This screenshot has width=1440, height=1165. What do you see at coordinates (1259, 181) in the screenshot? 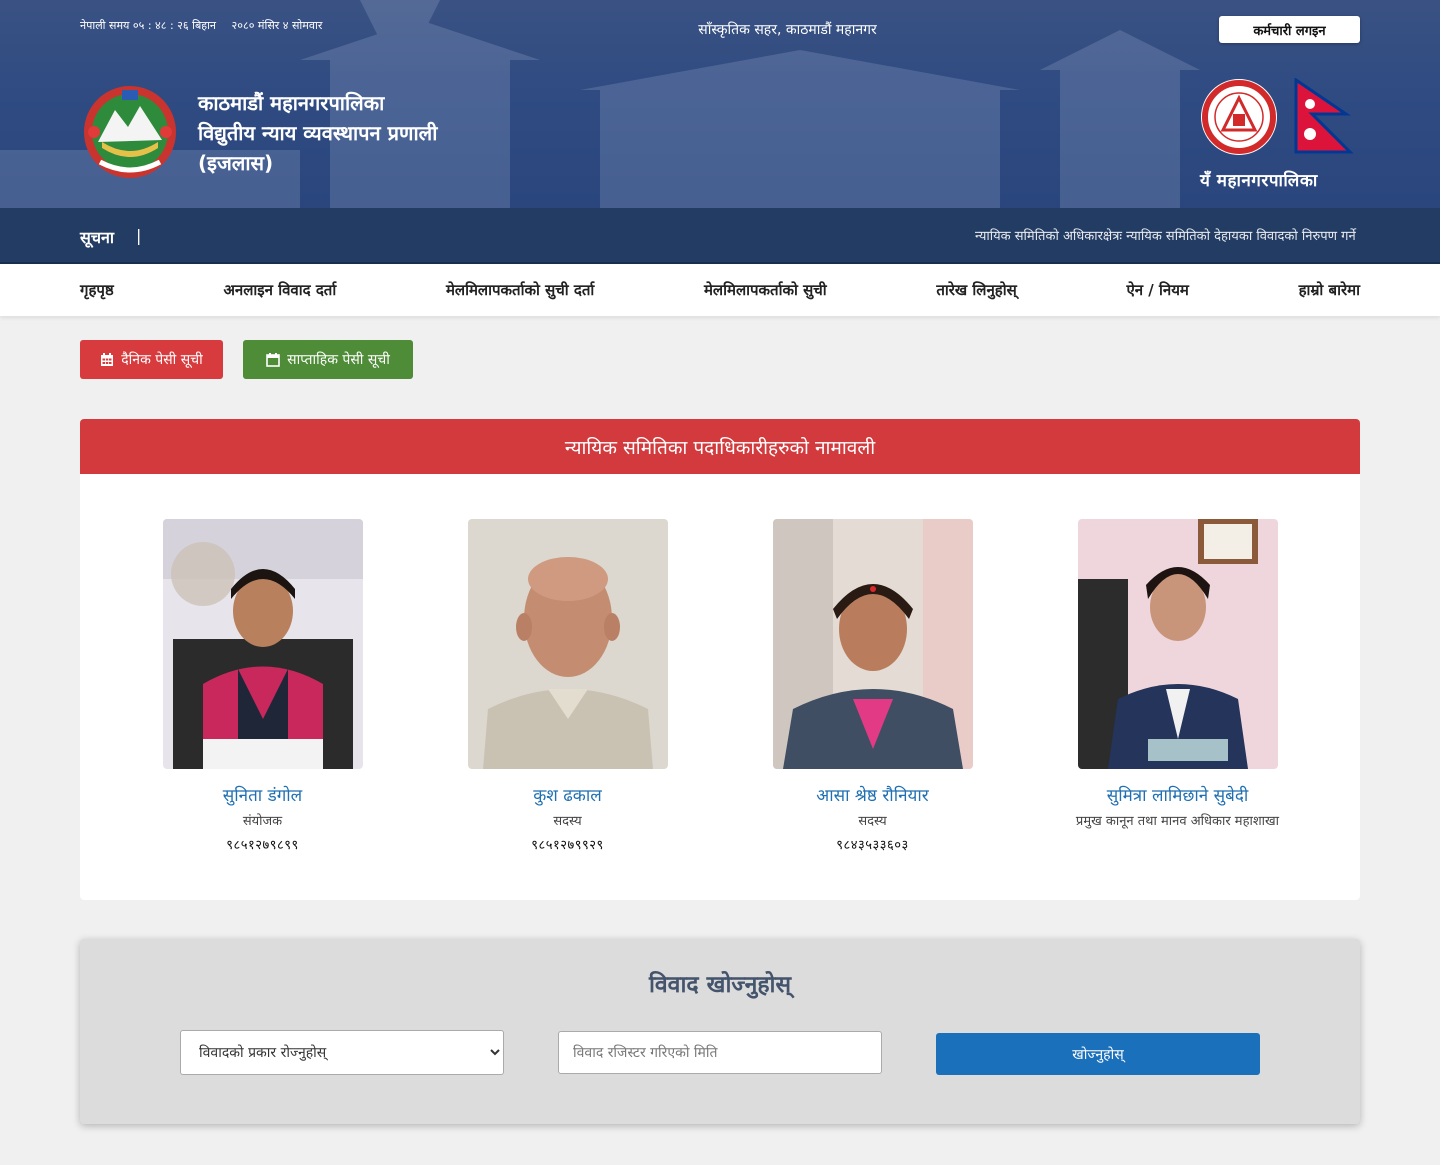
I see `ranjana-script-text: यँ महानगरपालिका` at bounding box center [1259, 181].